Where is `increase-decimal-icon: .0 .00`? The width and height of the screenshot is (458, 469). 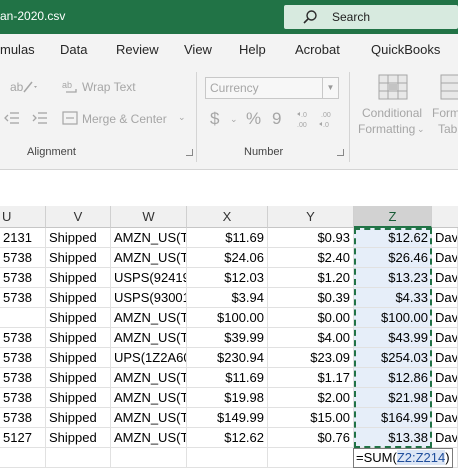 increase-decimal-icon: .0 .00 is located at coordinates (306, 119).